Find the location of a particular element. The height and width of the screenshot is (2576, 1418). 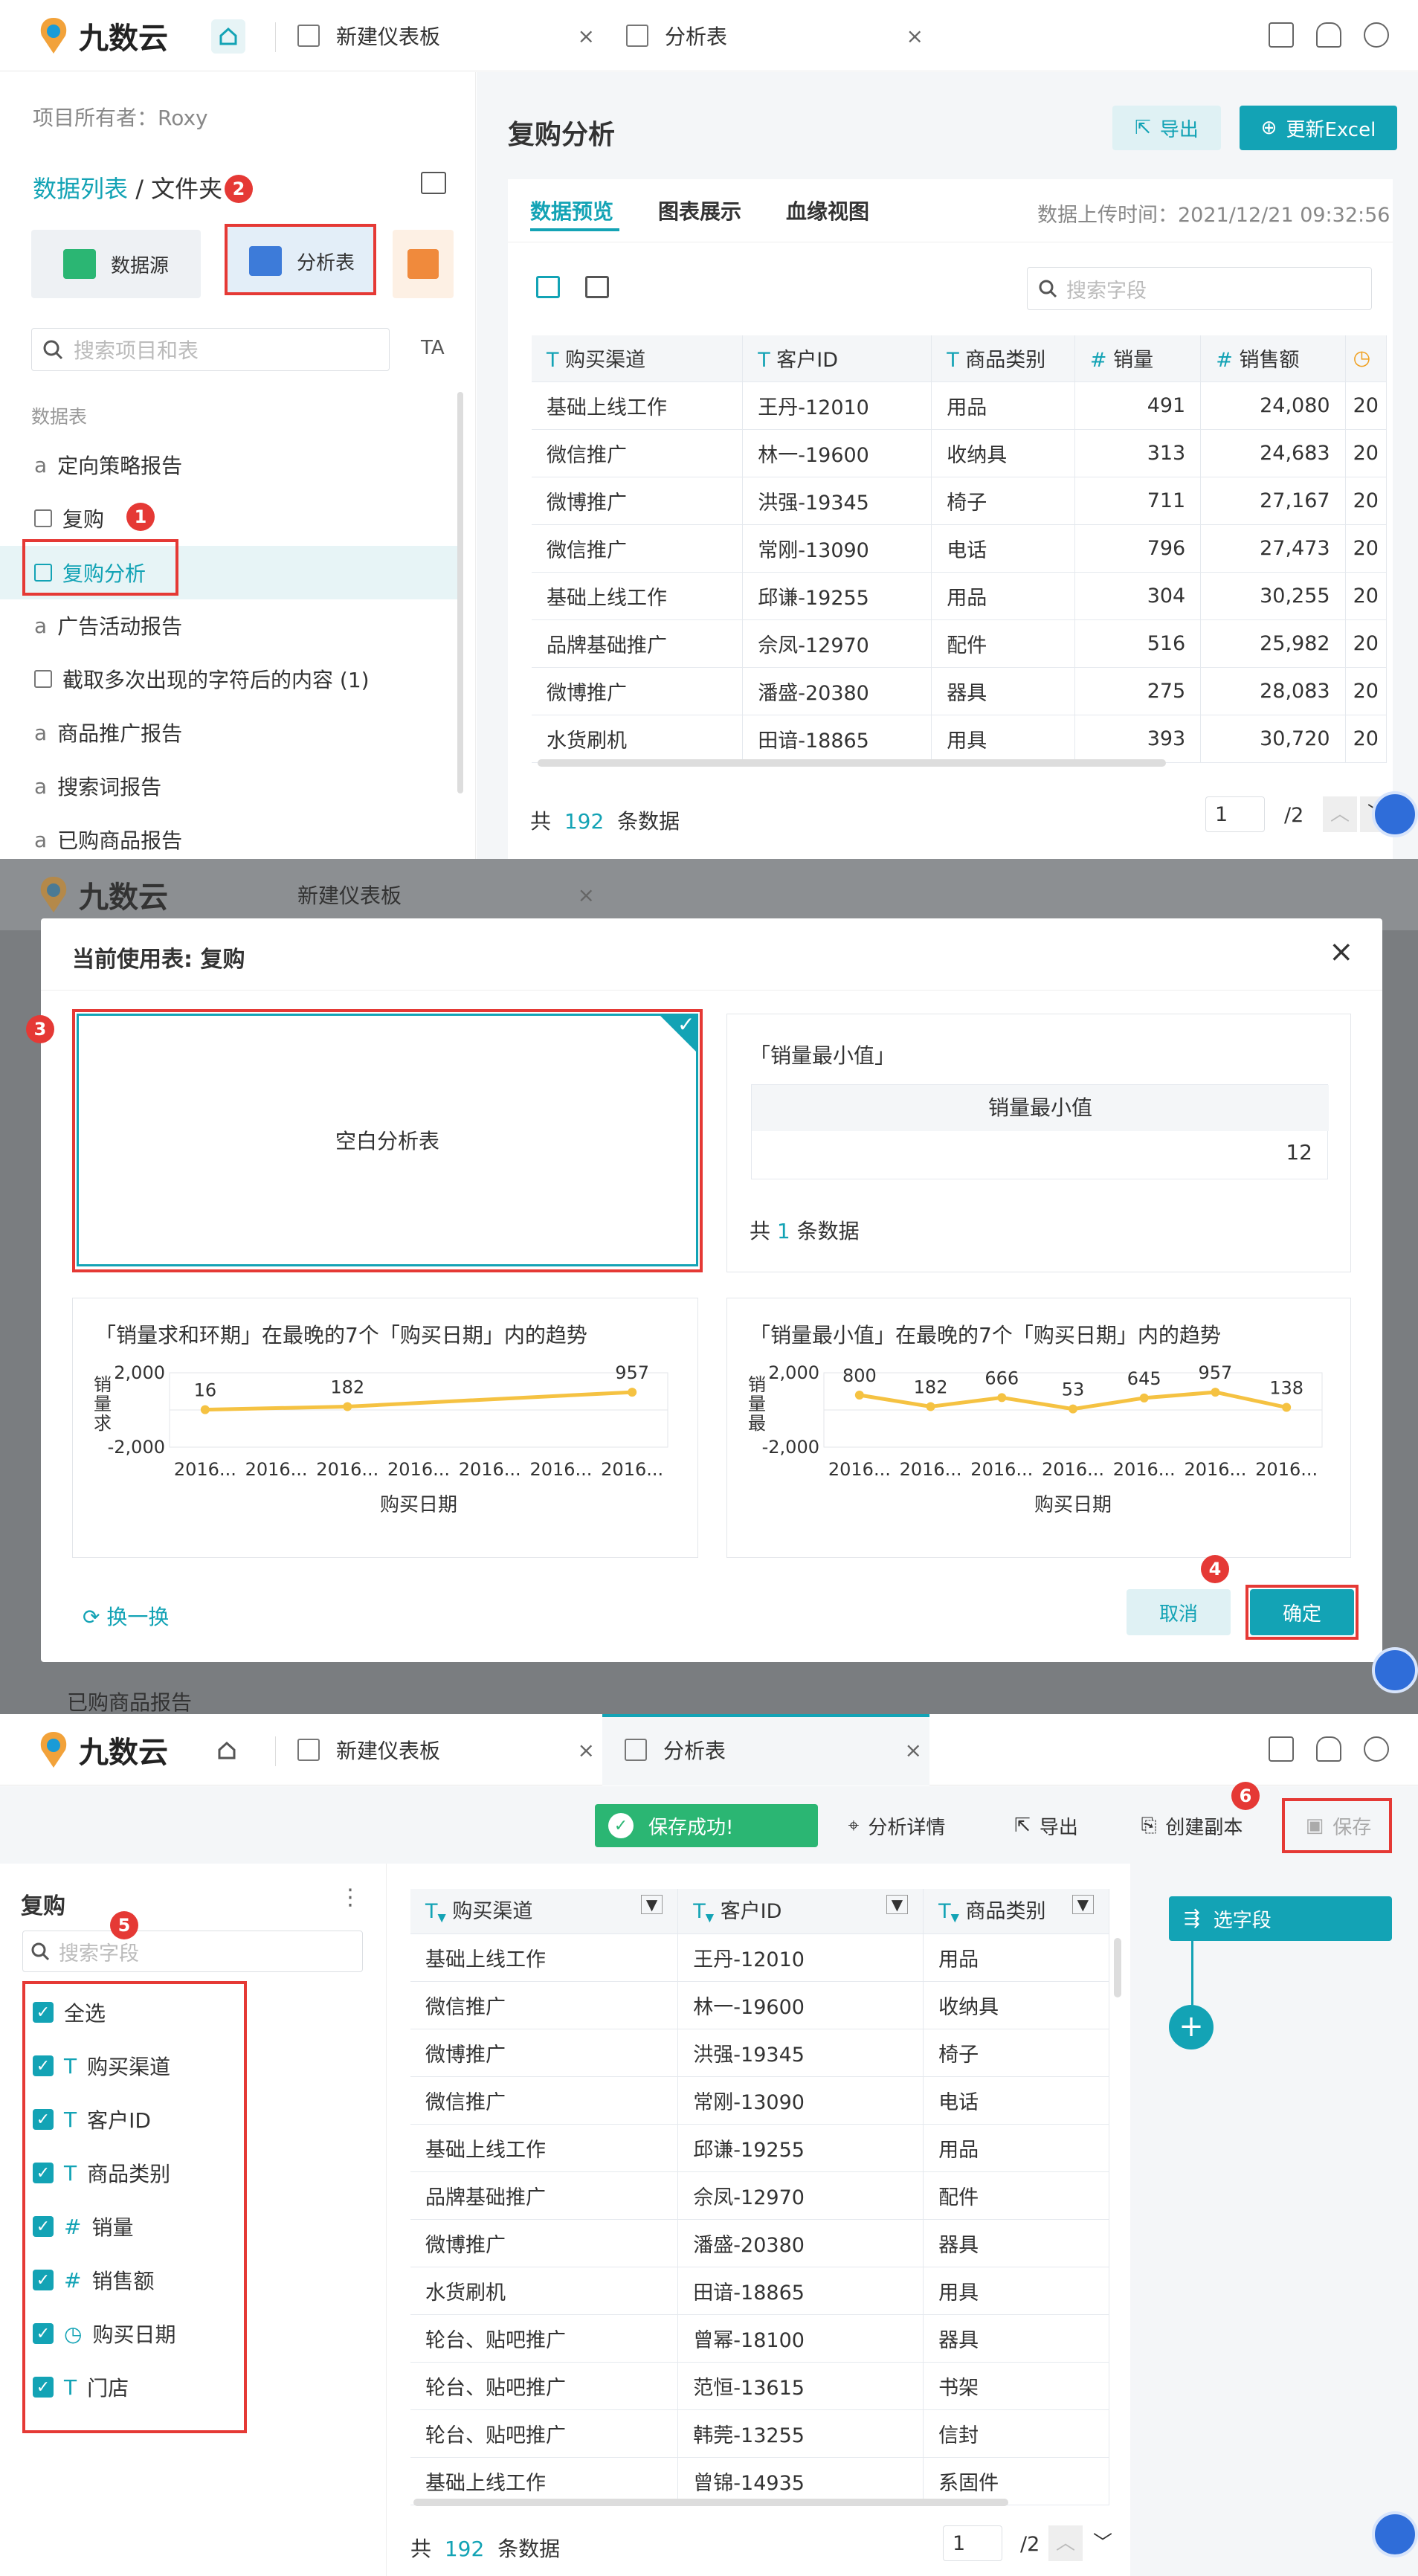

list-item: 截取多次出现的字符后的内容 (1) is located at coordinates (202, 679).